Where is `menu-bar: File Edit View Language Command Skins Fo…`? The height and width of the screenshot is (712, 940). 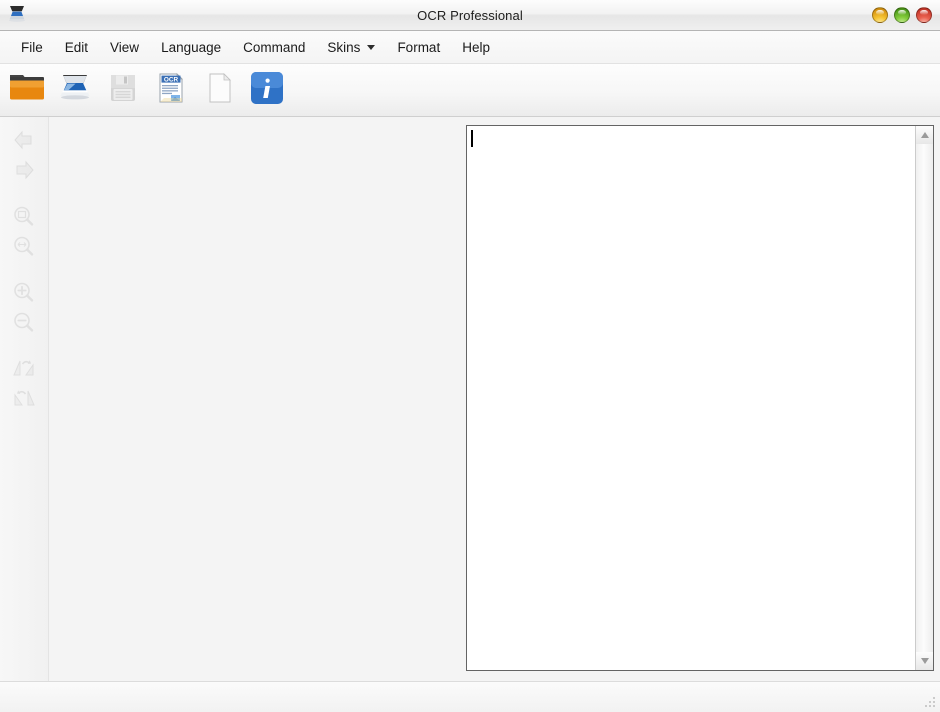
menu-bar: File Edit View Language Command Skins Fo… is located at coordinates (470, 47).